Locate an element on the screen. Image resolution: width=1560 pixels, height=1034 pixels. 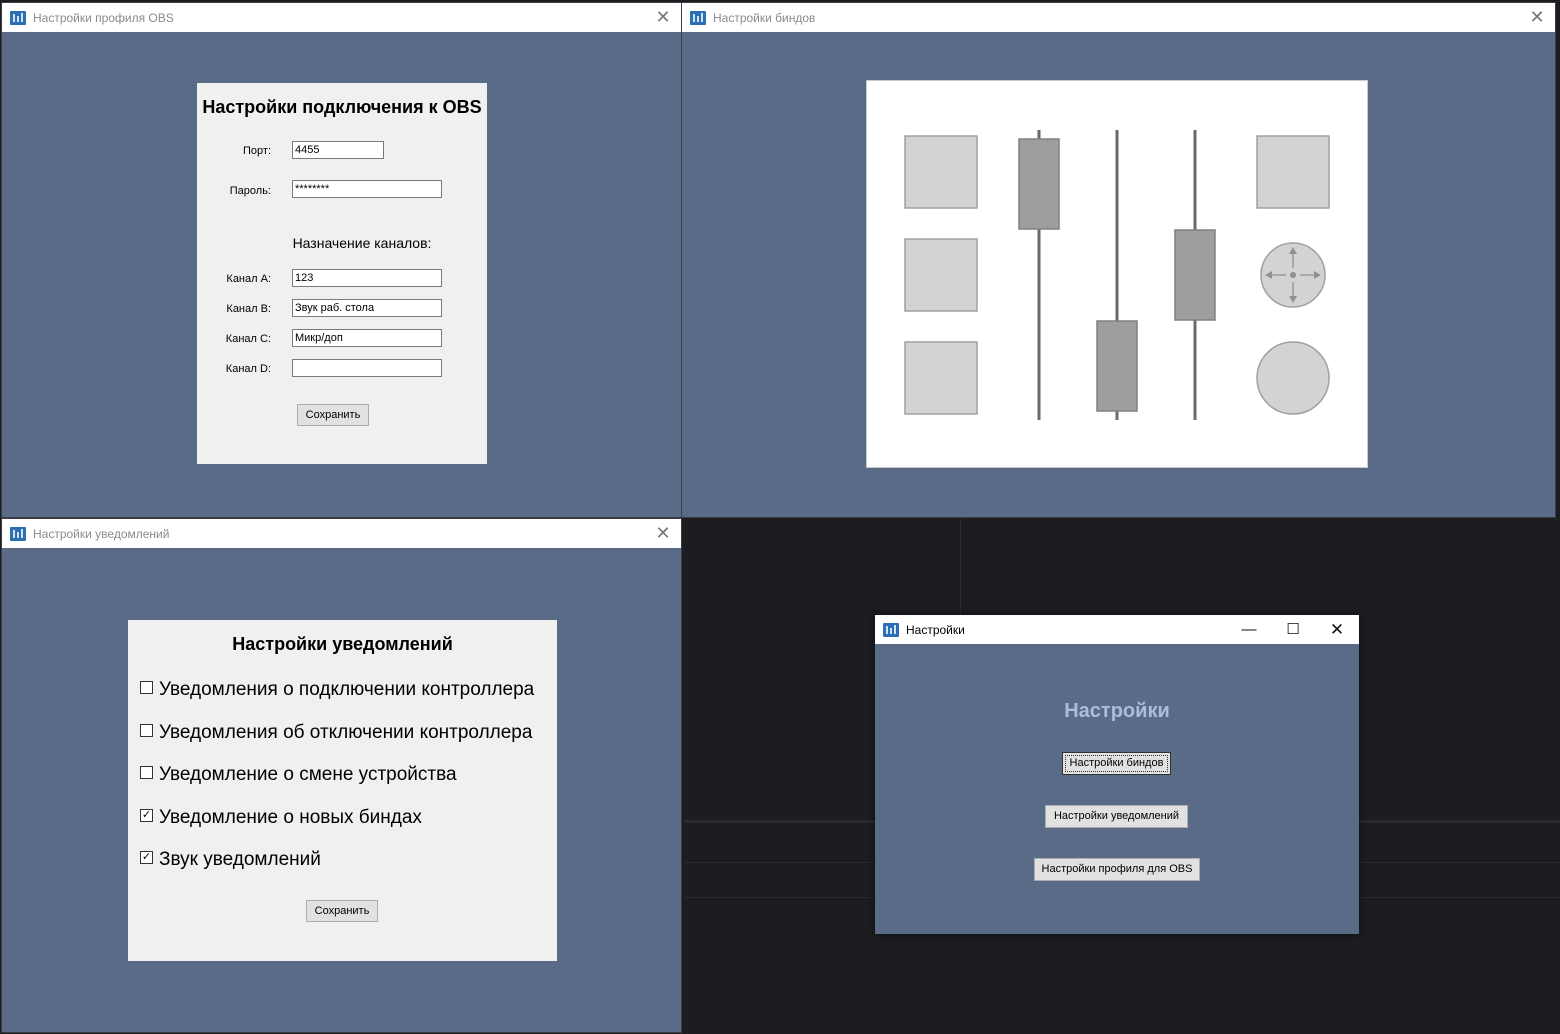
controller-canvas is located at coordinates (1117, 274).